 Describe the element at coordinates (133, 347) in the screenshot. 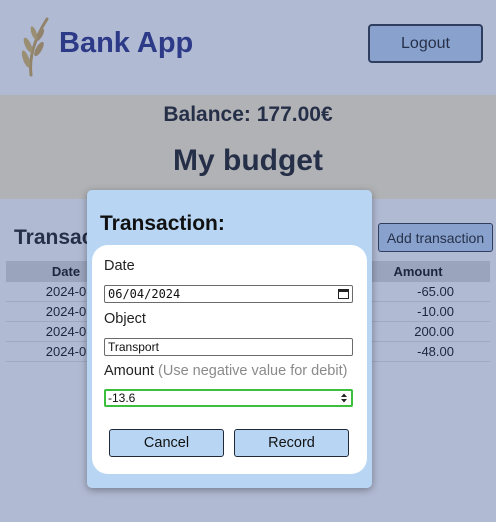

I see `object-value: Transport` at that location.